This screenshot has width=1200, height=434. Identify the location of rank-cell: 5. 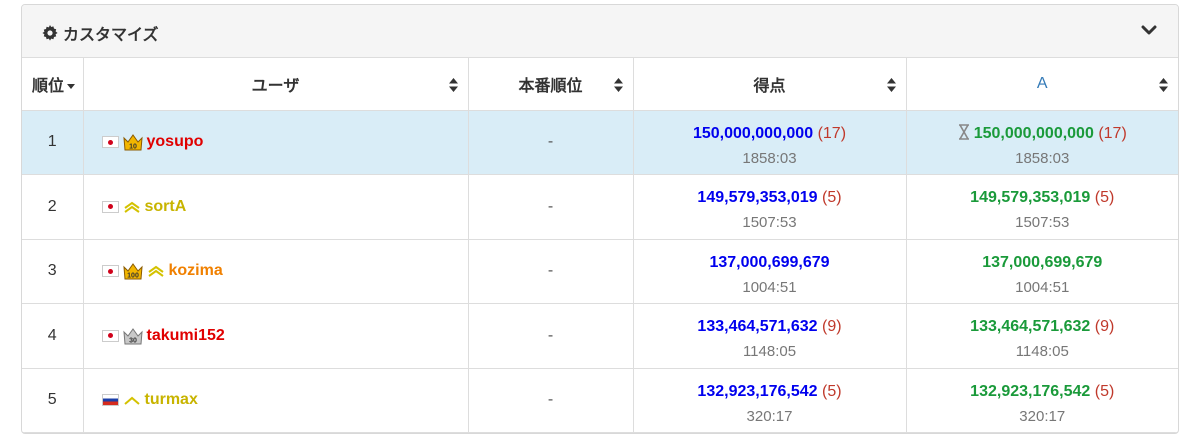
(53, 400).